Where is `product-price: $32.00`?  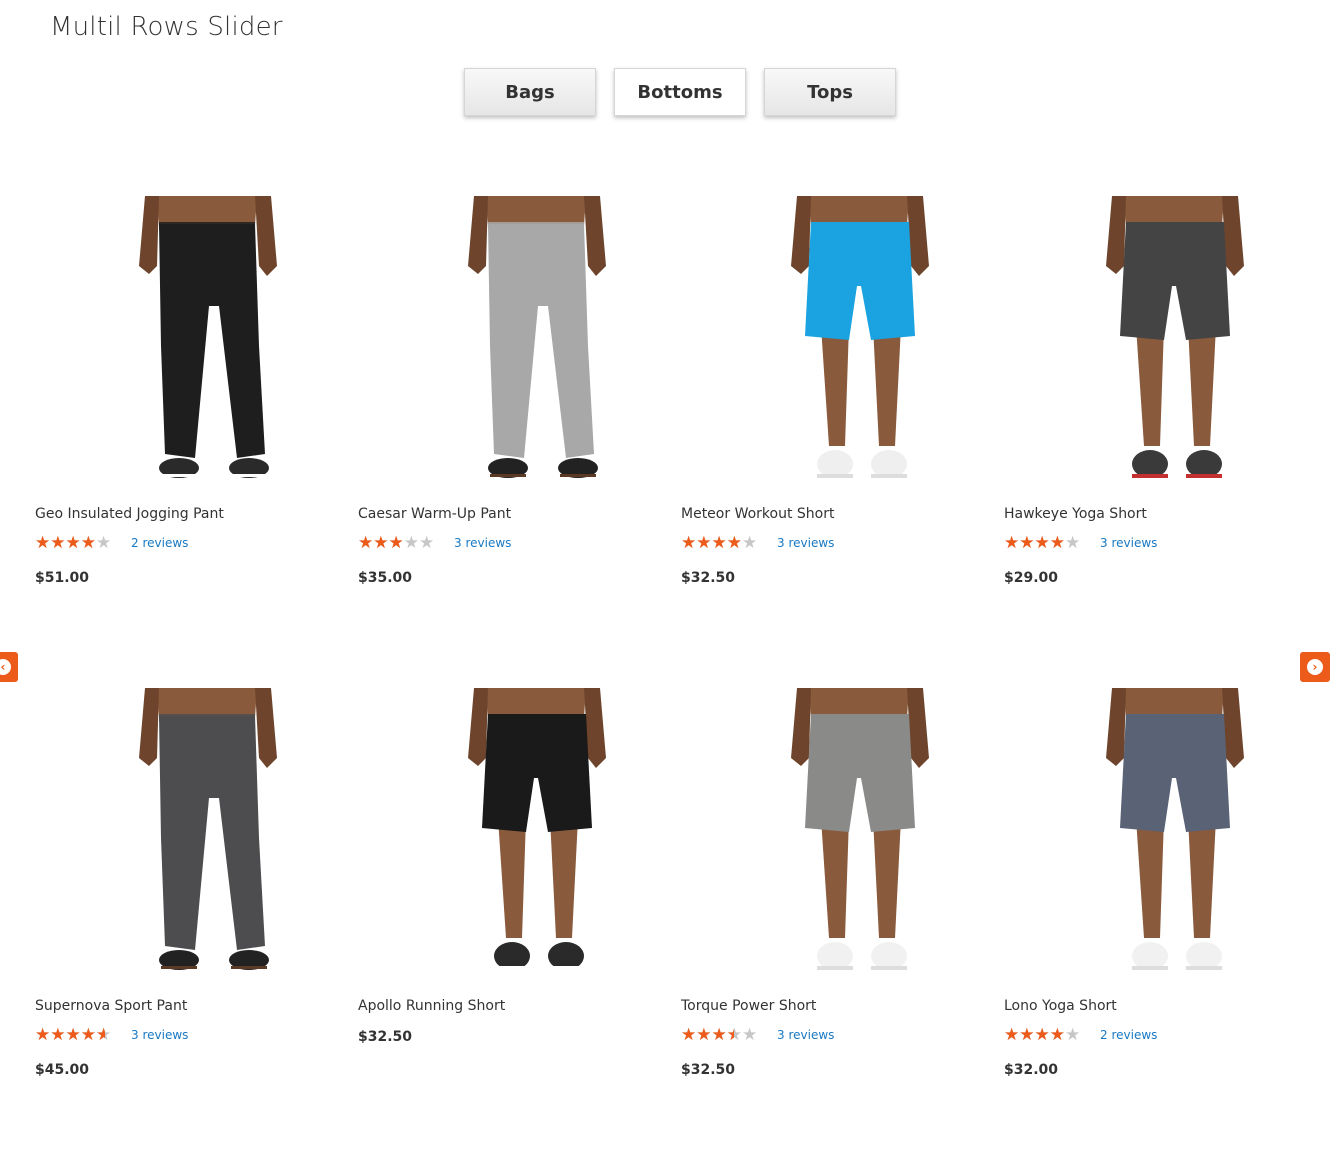 product-price: $32.00 is located at coordinates (1031, 1070).